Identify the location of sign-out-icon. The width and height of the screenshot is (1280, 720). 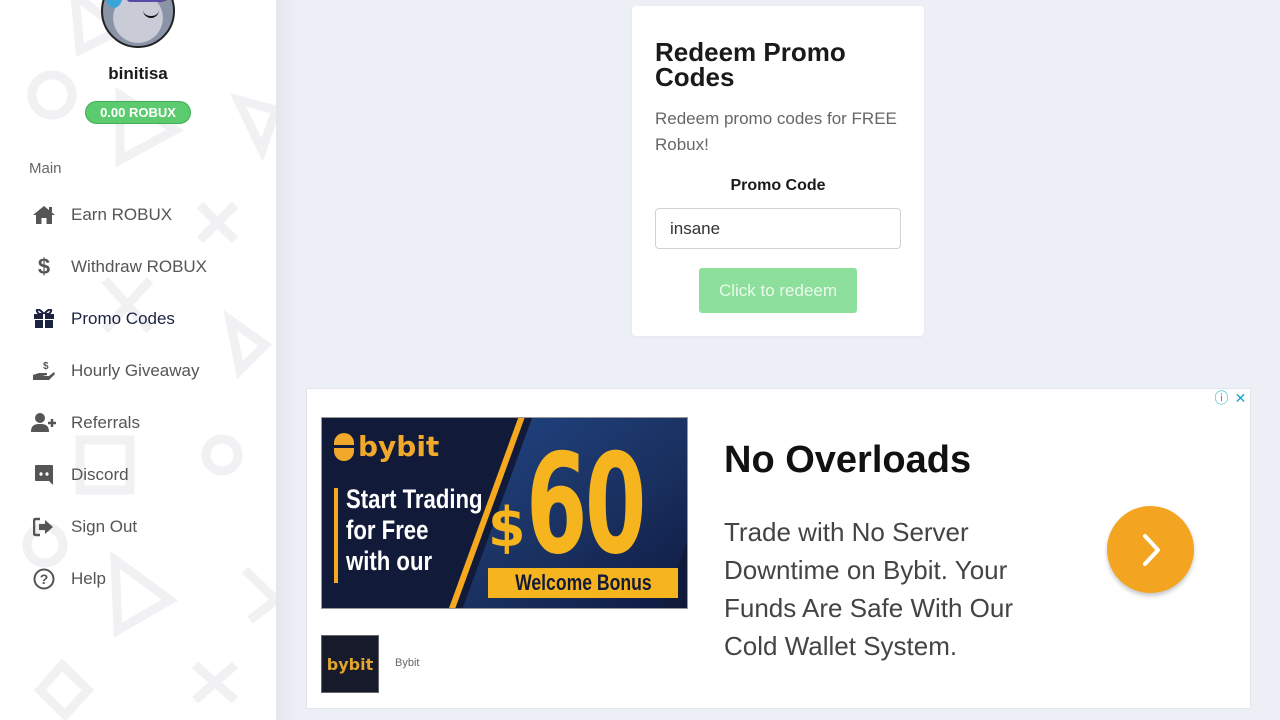
(44, 527).